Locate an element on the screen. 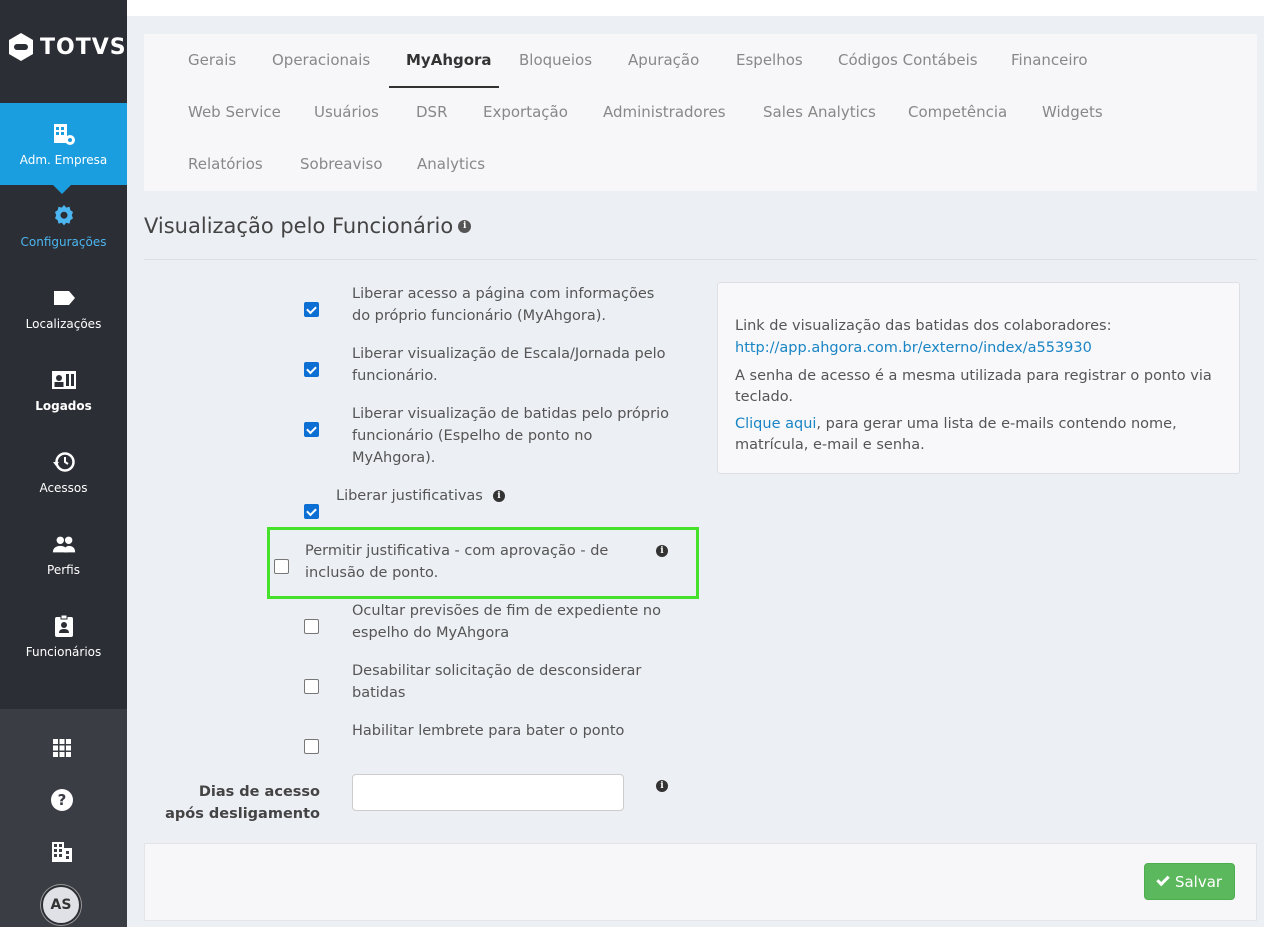  sidebar-item-label: Perfis is located at coordinates (63, 570).